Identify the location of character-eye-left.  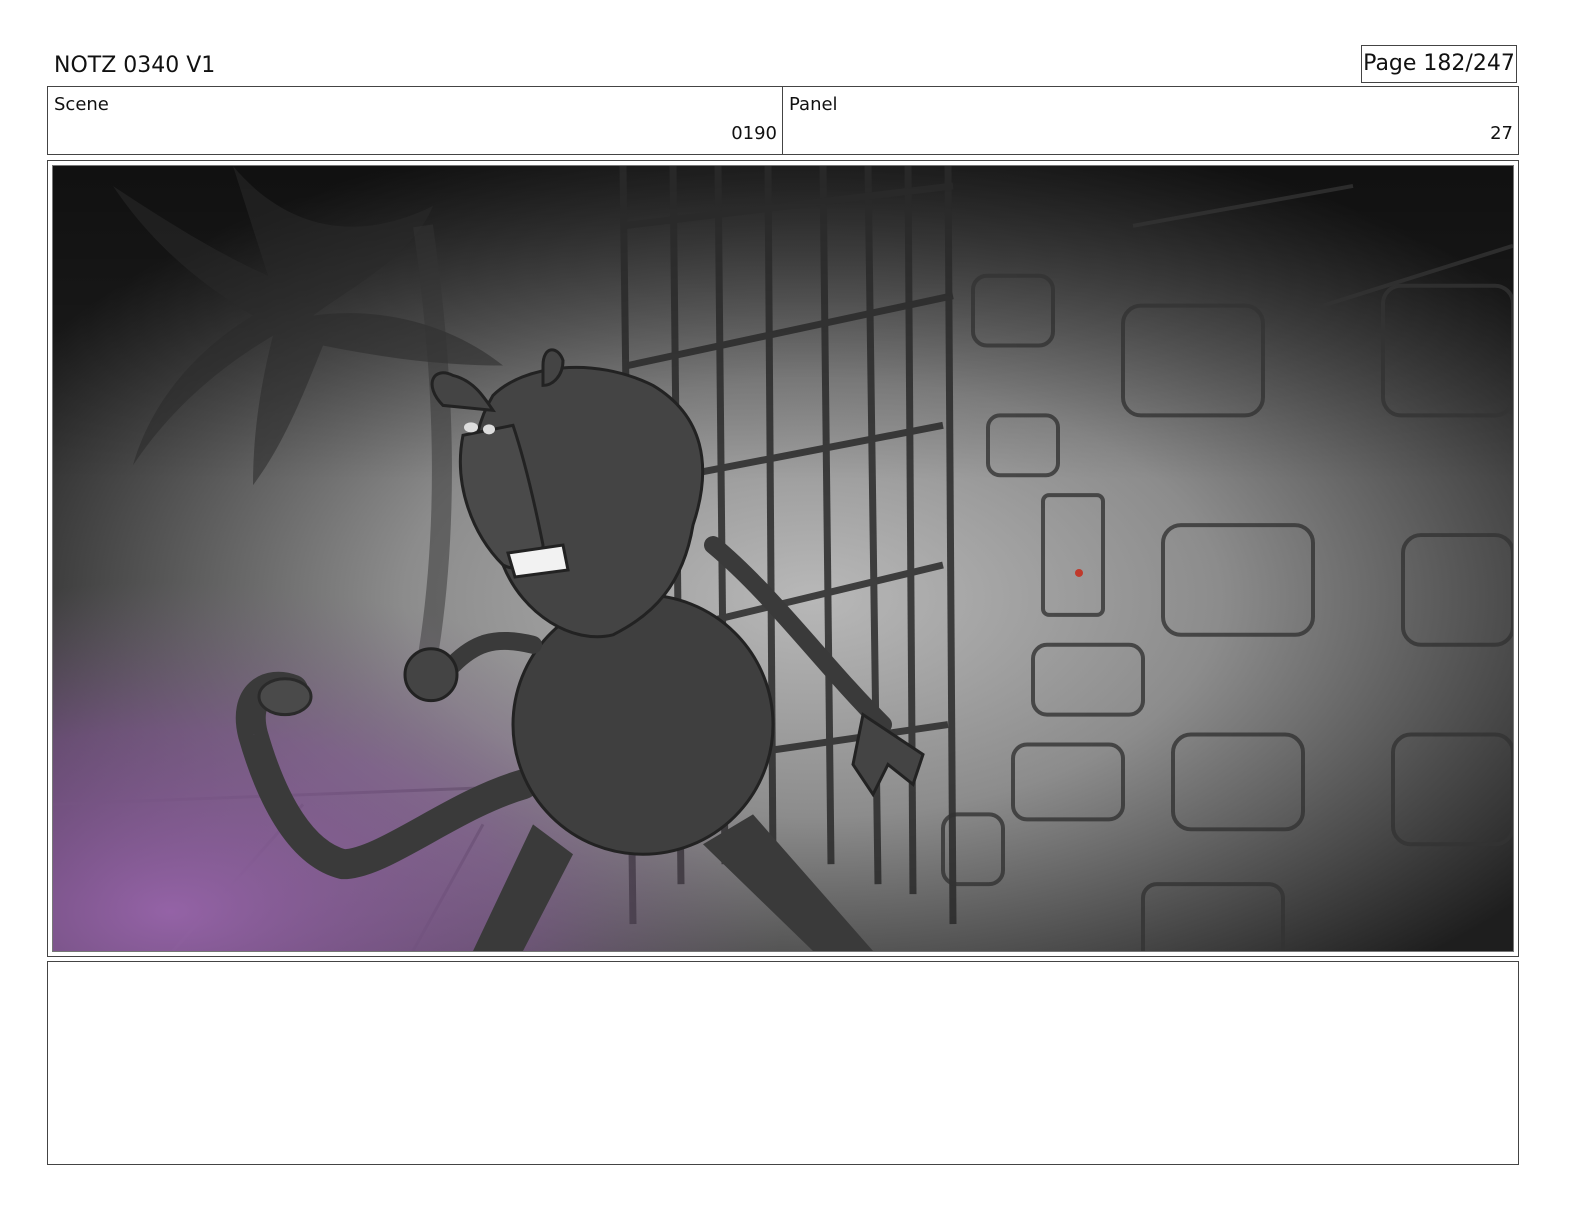
(471, 427).